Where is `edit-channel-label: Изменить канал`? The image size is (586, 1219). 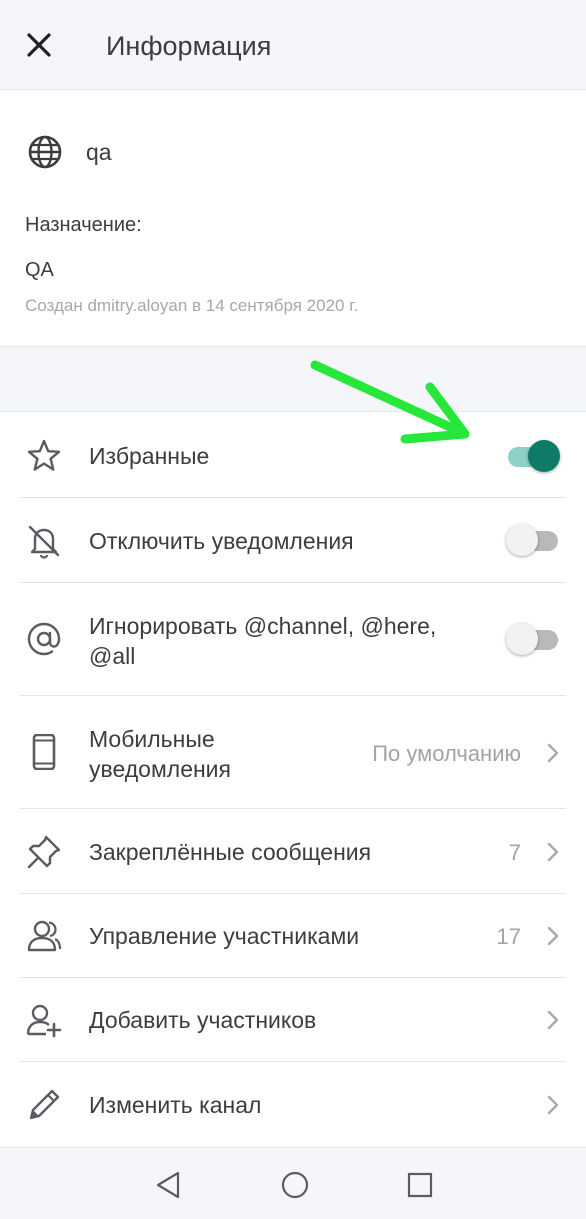 edit-channel-label: Изменить канал is located at coordinates (175, 1105).